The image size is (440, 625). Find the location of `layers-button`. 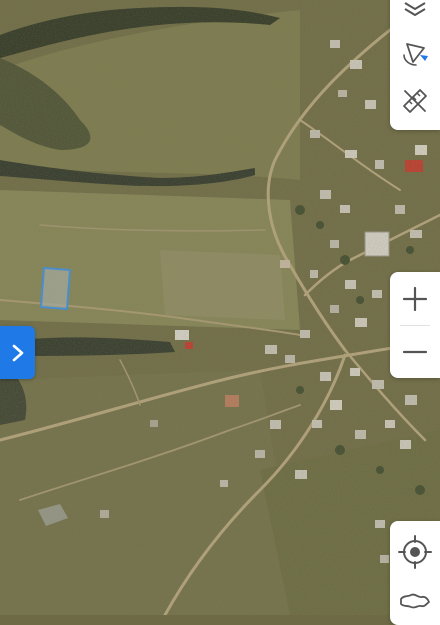

layers-button is located at coordinates (415, 12).